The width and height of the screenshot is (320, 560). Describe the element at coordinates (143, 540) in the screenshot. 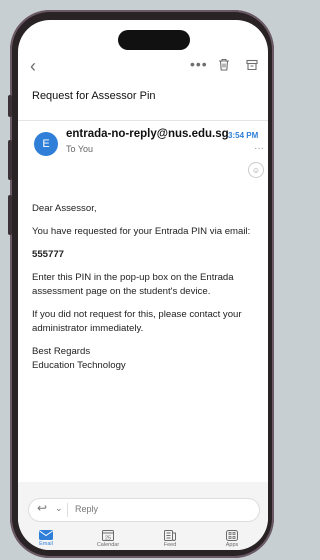

I see `tab-bar: Email 25 Calendar Feed Apps` at that location.